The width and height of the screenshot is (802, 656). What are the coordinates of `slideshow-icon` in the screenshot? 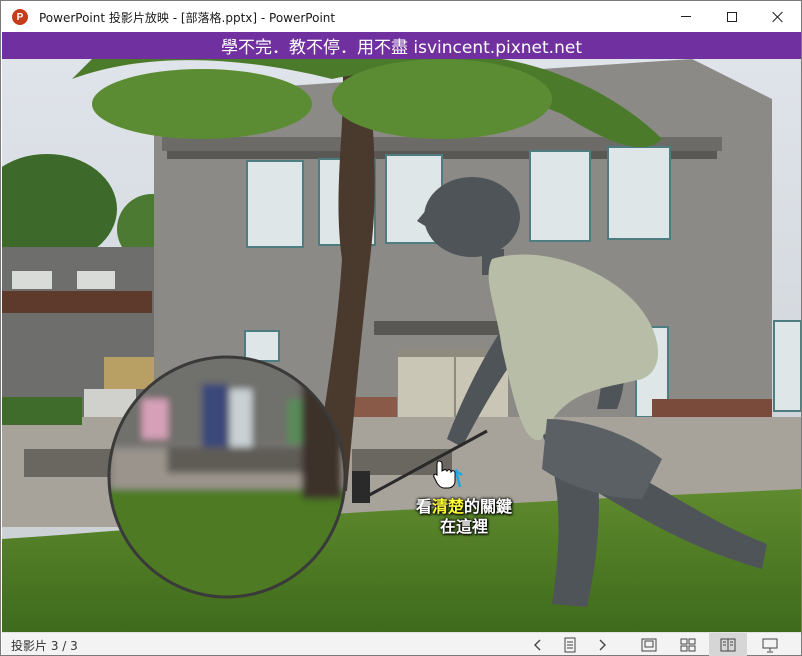 It's located at (770, 645).